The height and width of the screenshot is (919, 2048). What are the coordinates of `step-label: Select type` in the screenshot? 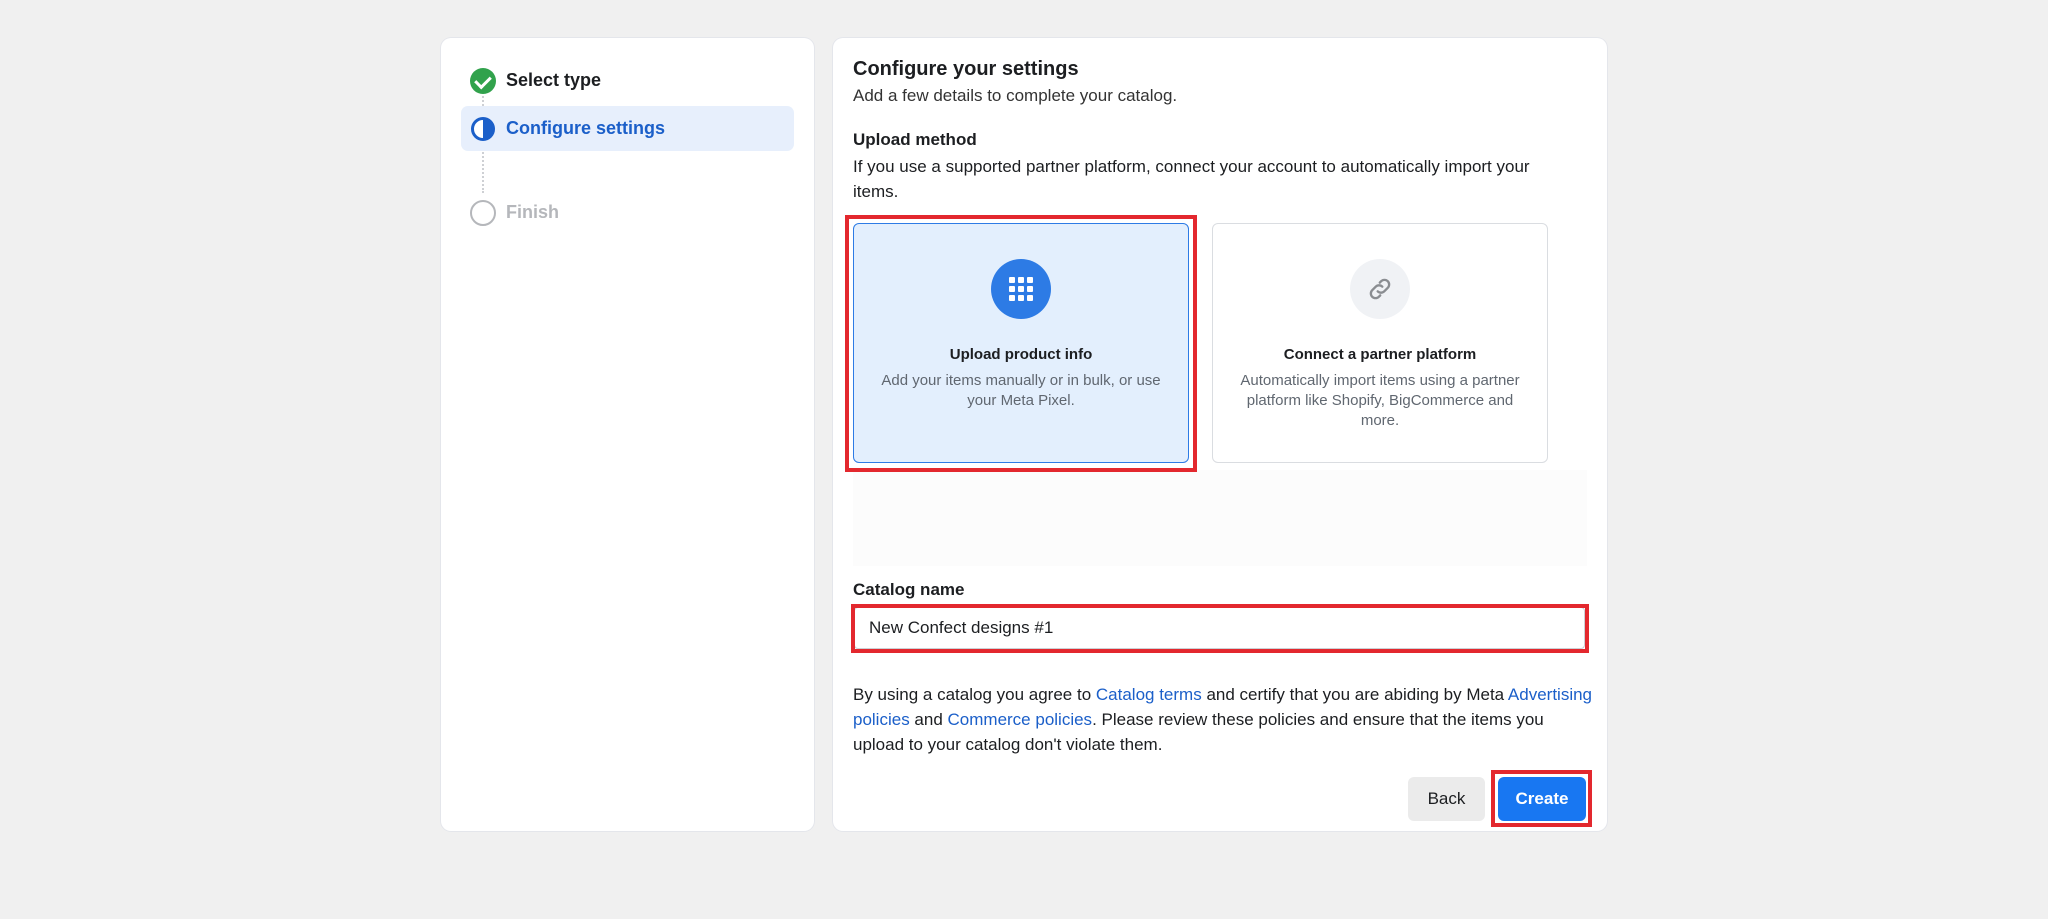 It's located at (554, 80).